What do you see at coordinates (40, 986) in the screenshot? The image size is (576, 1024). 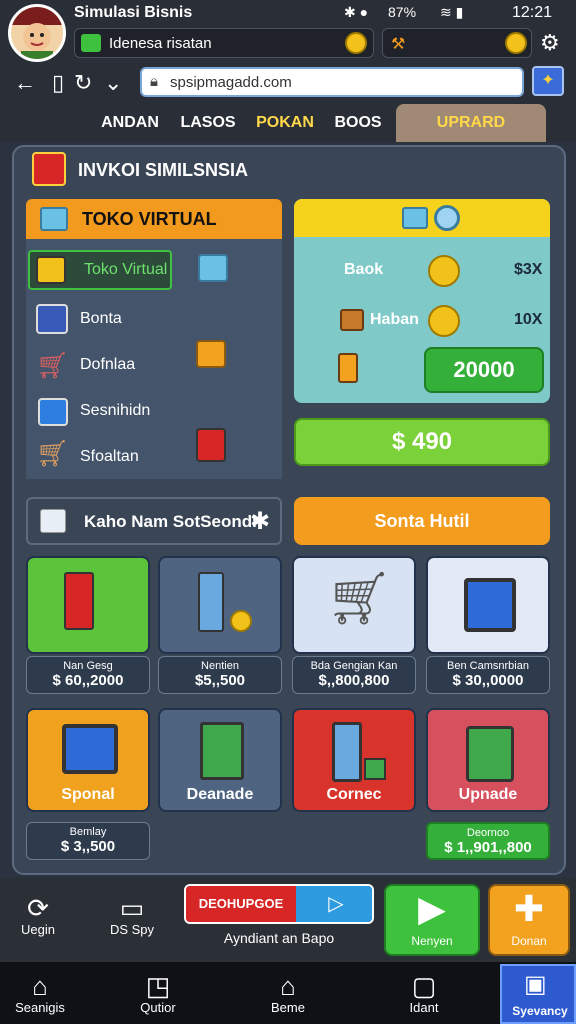 I see `home-icon: ⌂` at bounding box center [40, 986].